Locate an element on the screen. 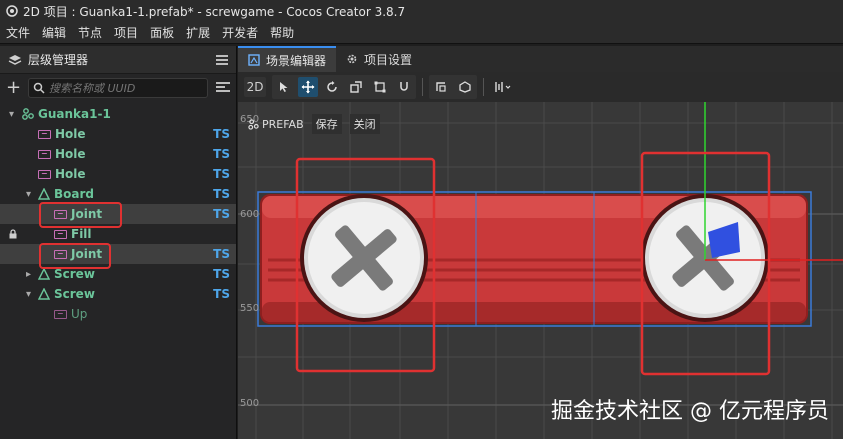  panel-menu-icon is located at coordinates (222, 59).